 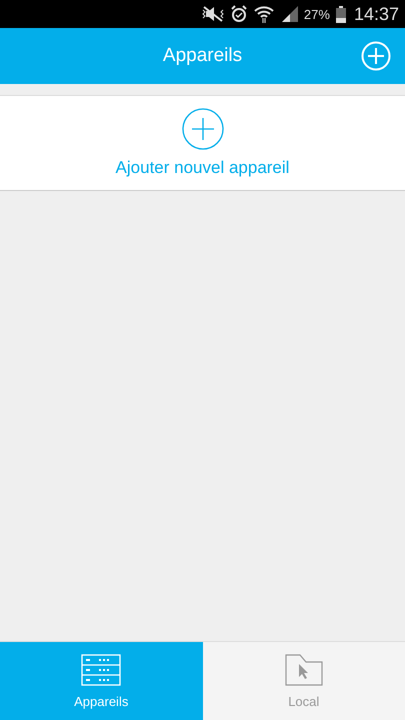 What do you see at coordinates (202, 56) in the screenshot?
I see `header-title: Appareils` at bounding box center [202, 56].